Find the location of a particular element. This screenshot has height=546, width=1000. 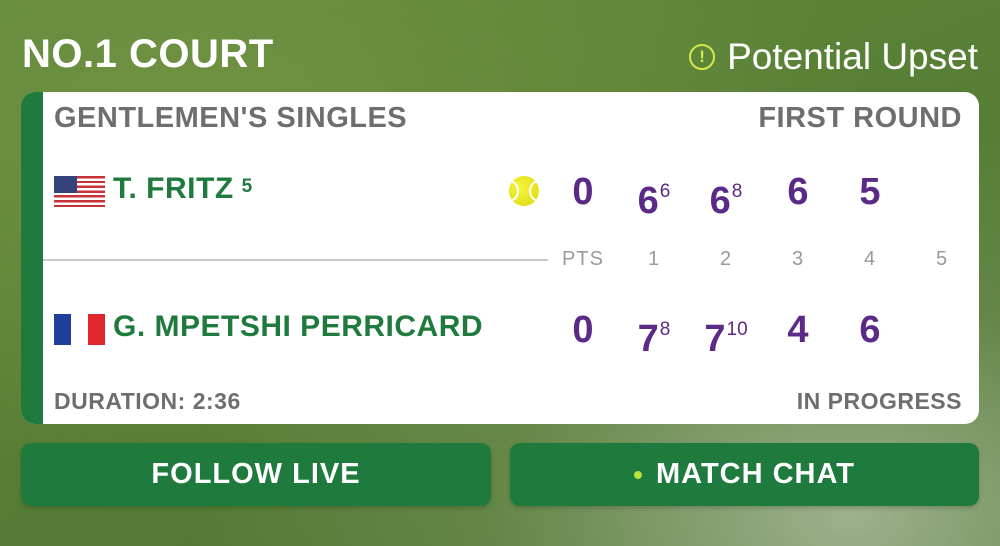

round-name: FIRST ROUND is located at coordinates (860, 118).